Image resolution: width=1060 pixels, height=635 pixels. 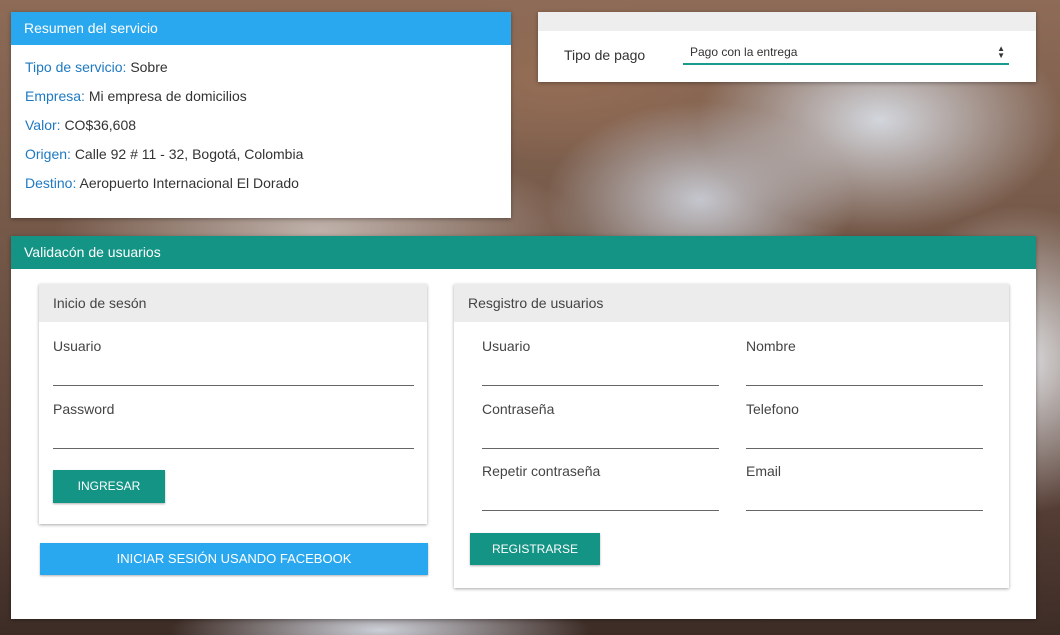 What do you see at coordinates (523, 252) in the screenshot?
I see `user-validation-header: Validacón de usuarios` at bounding box center [523, 252].